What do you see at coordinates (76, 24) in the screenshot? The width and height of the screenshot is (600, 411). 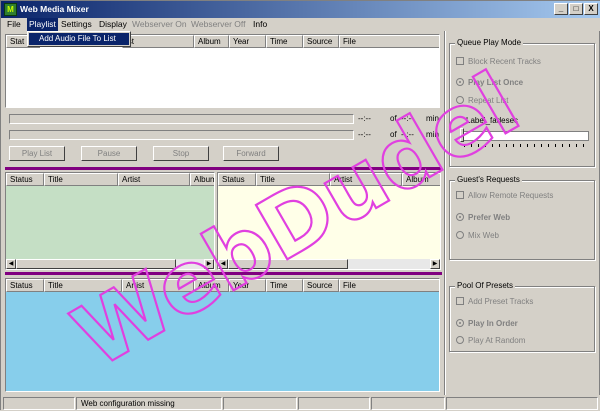 I see `menu-settings: Settings` at bounding box center [76, 24].